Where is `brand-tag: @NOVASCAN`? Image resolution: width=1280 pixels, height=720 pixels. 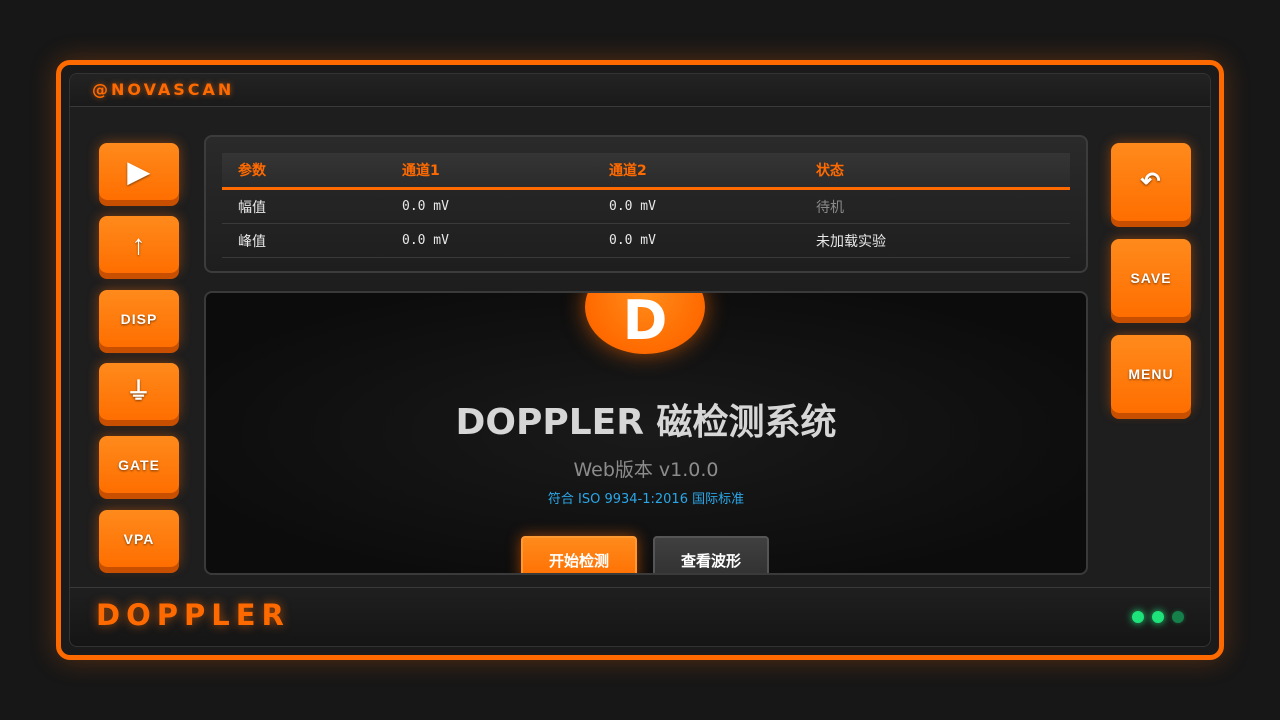 brand-tag: @NOVASCAN is located at coordinates (163, 89).